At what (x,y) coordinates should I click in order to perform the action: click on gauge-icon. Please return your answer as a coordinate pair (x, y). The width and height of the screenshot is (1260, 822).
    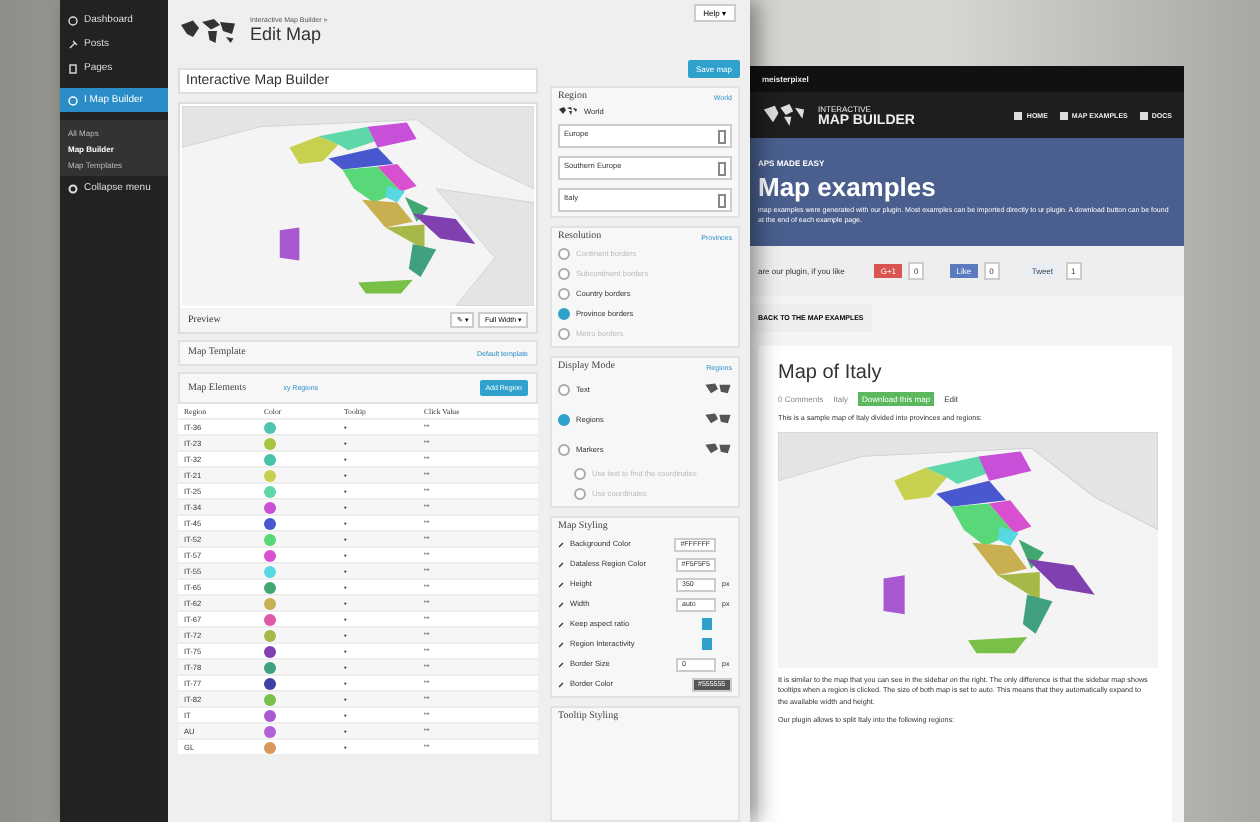
    Looking at the image, I should click on (73, 20).